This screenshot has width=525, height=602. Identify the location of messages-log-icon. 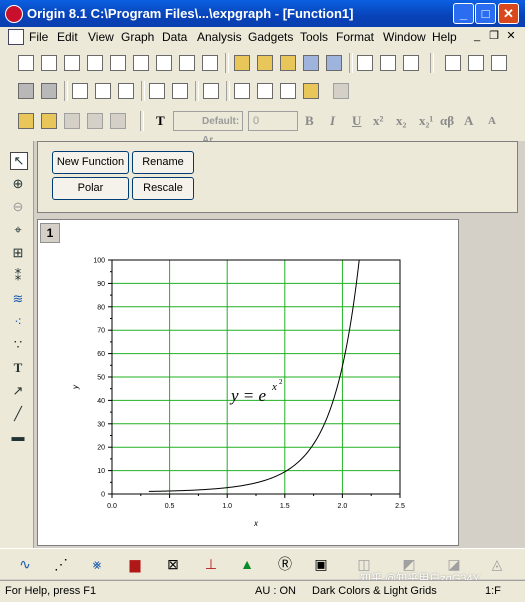
(265, 91).